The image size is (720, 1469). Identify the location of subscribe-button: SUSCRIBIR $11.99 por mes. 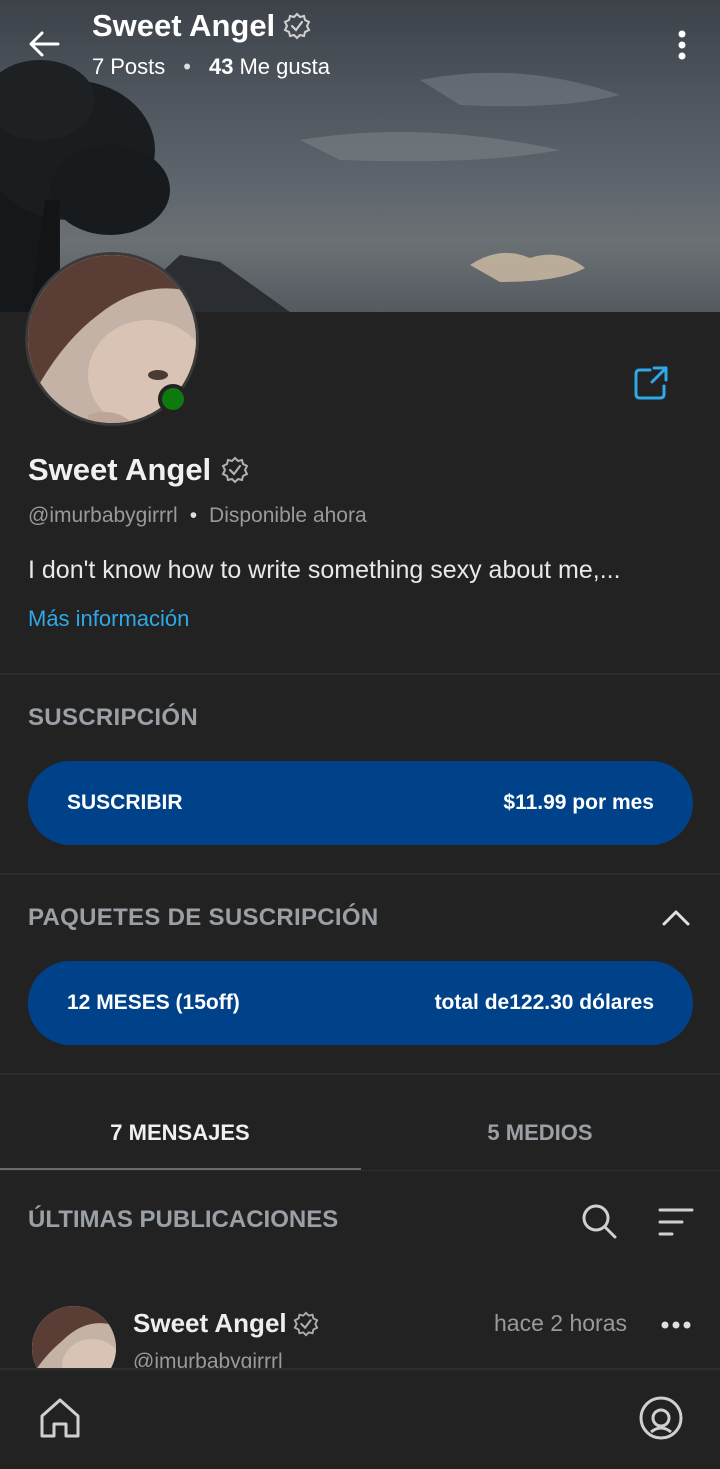
(360, 803).